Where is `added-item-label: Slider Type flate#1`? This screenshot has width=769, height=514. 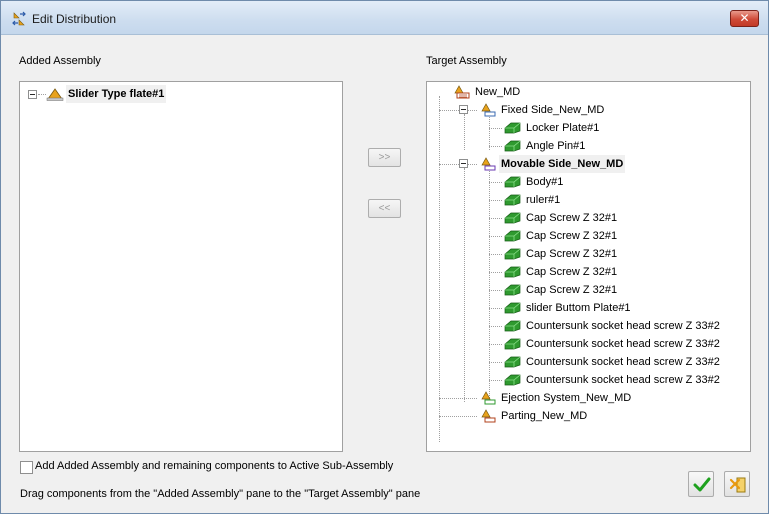
added-item-label: Slider Type flate#1 is located at coordinates (116, 94).